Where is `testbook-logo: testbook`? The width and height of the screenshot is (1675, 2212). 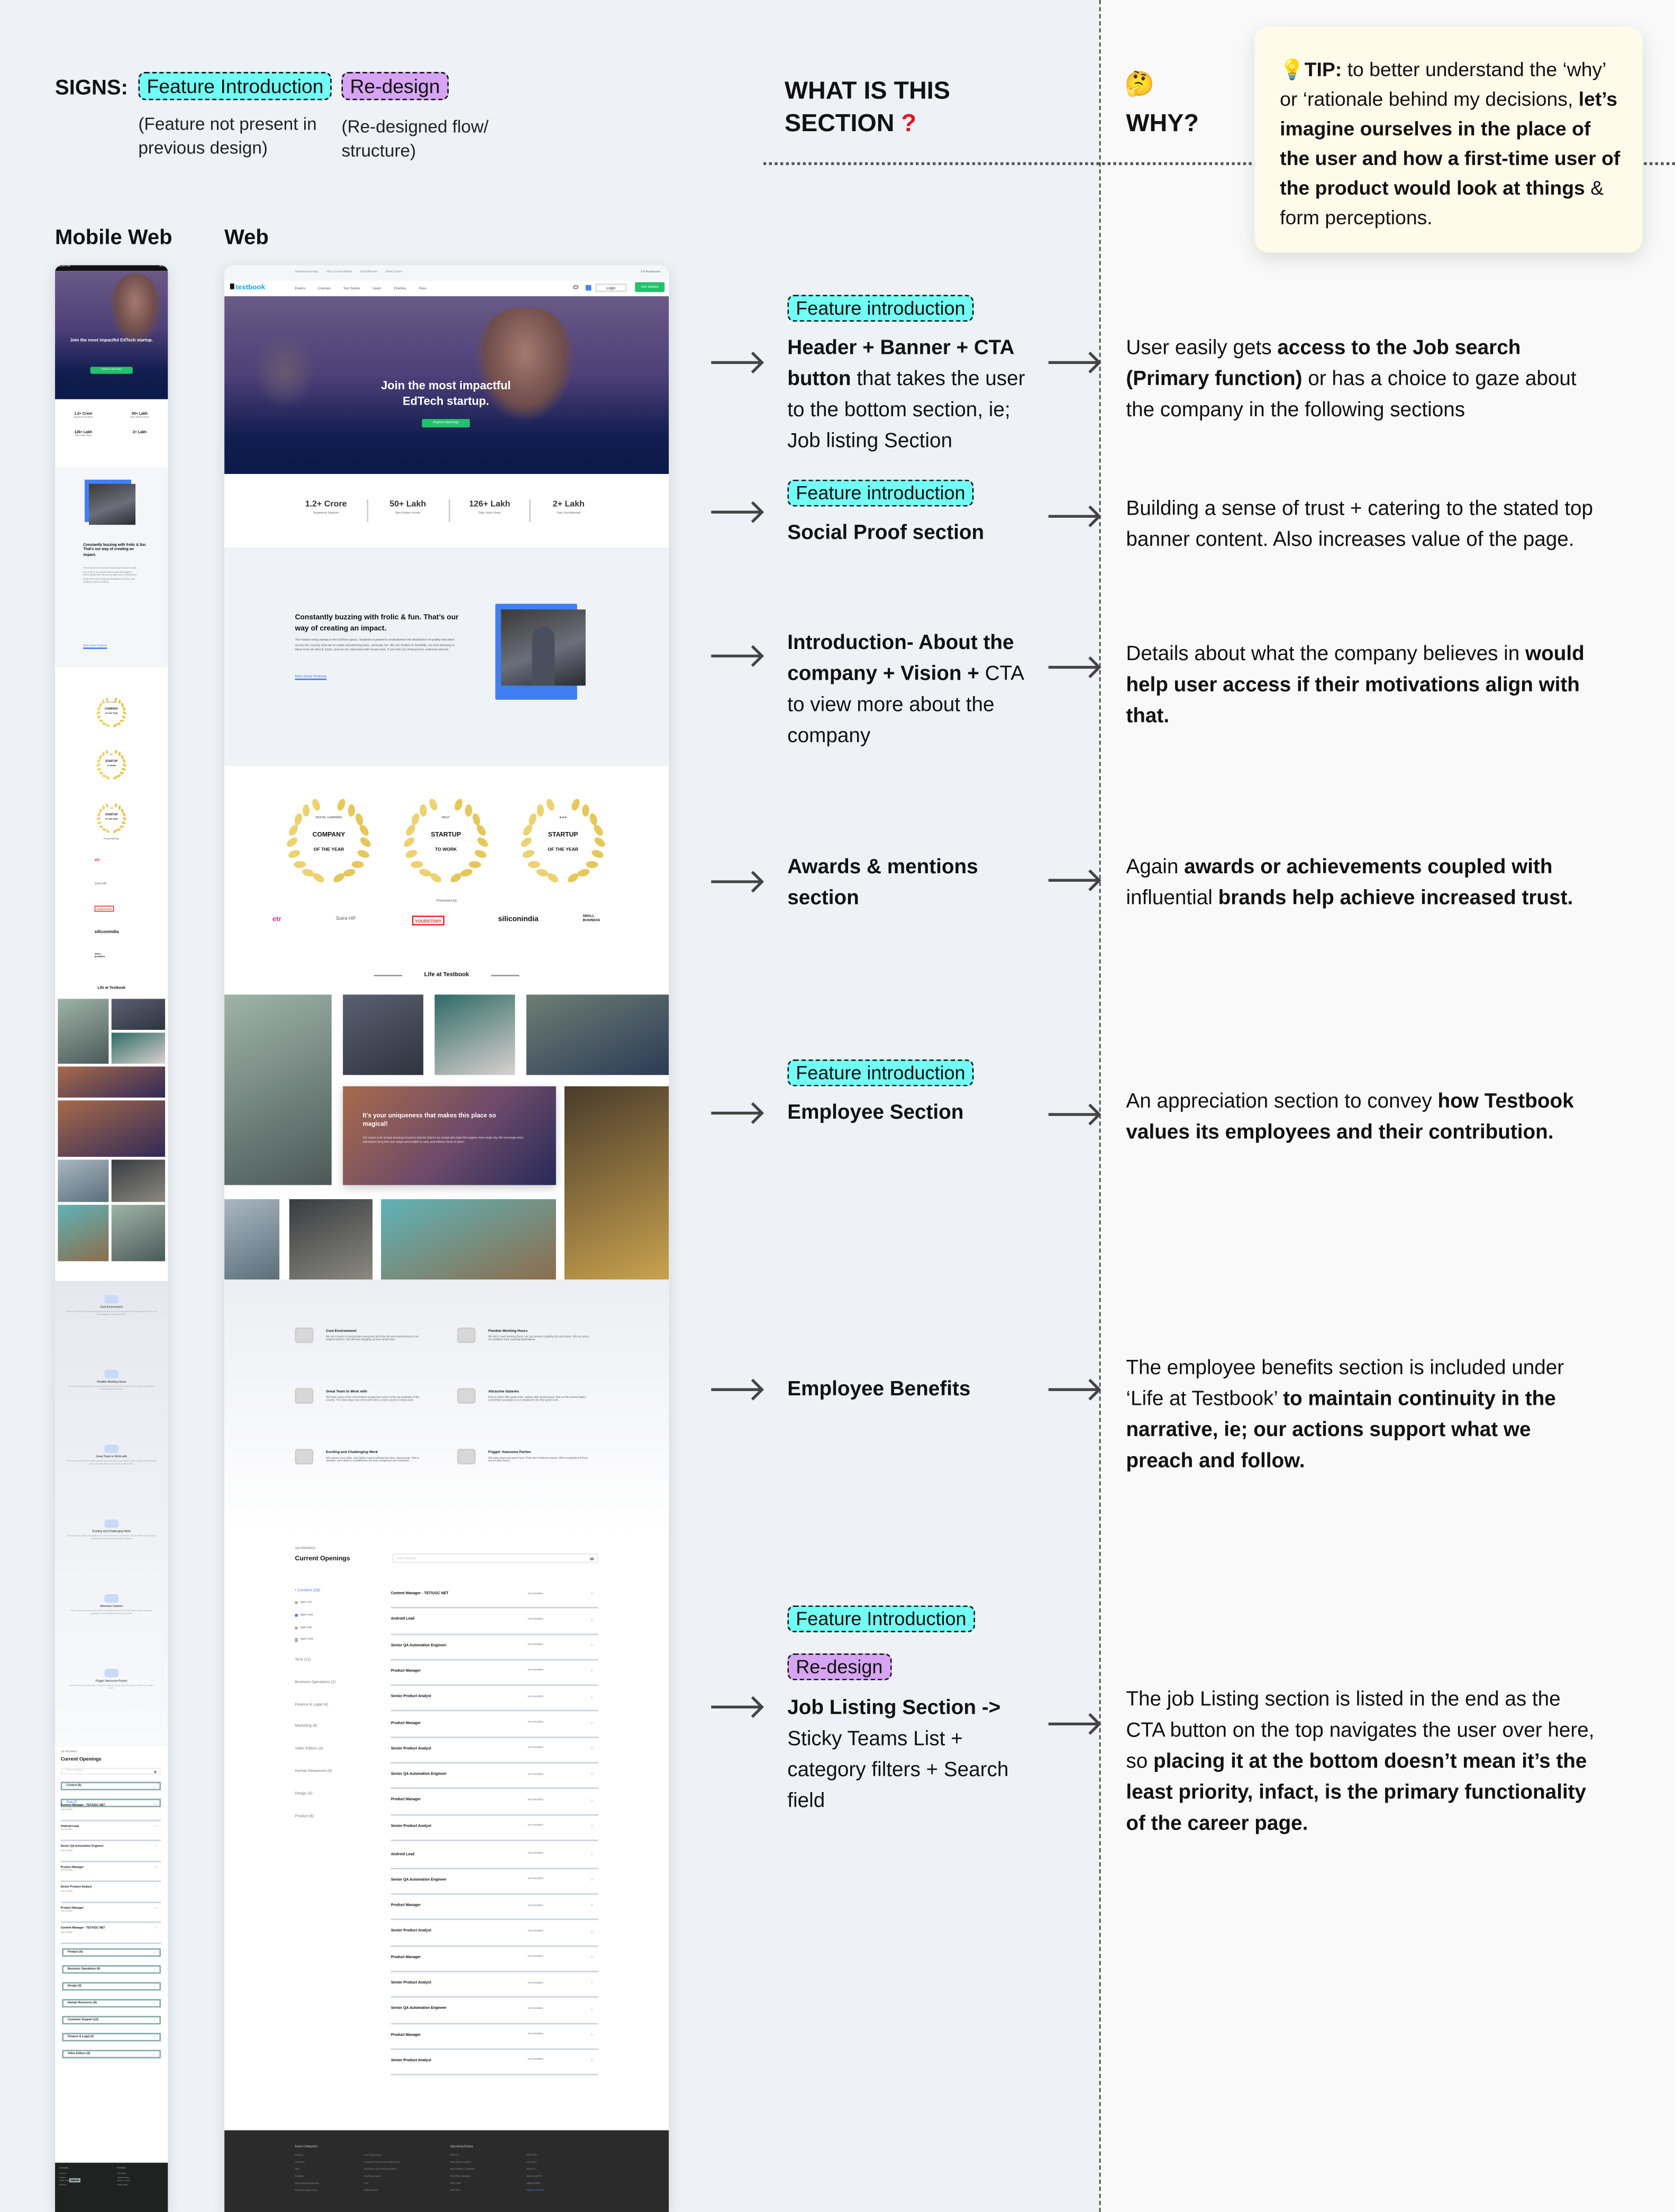 testbook-logo: testbook is located at coordinates (248, 288).